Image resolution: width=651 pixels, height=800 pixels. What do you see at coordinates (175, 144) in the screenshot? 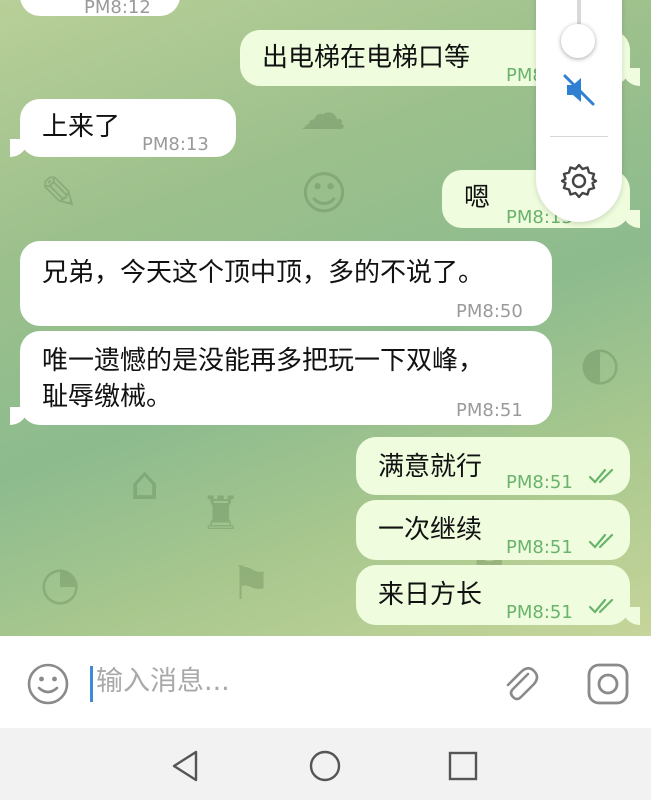
I see `message-time: PM8:13` at bounding box center [175, 144].